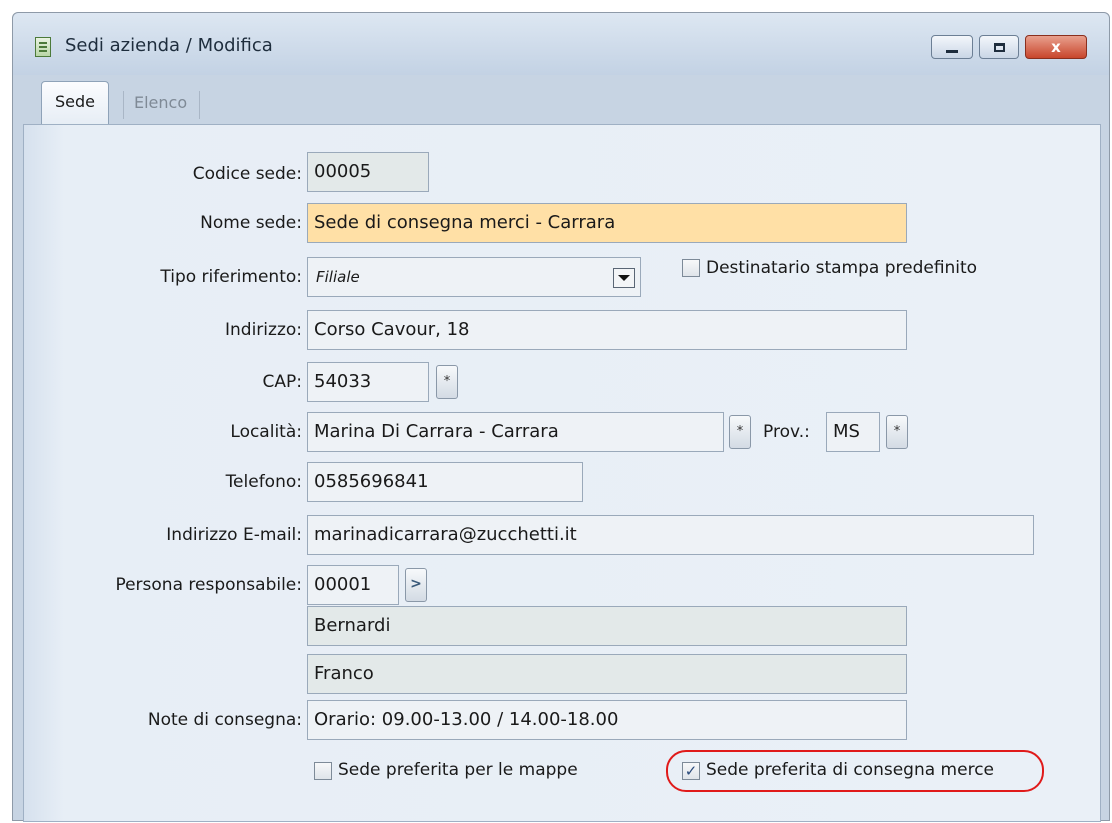  I want to click on codice-sede-field: 00005, so click(368, 172).